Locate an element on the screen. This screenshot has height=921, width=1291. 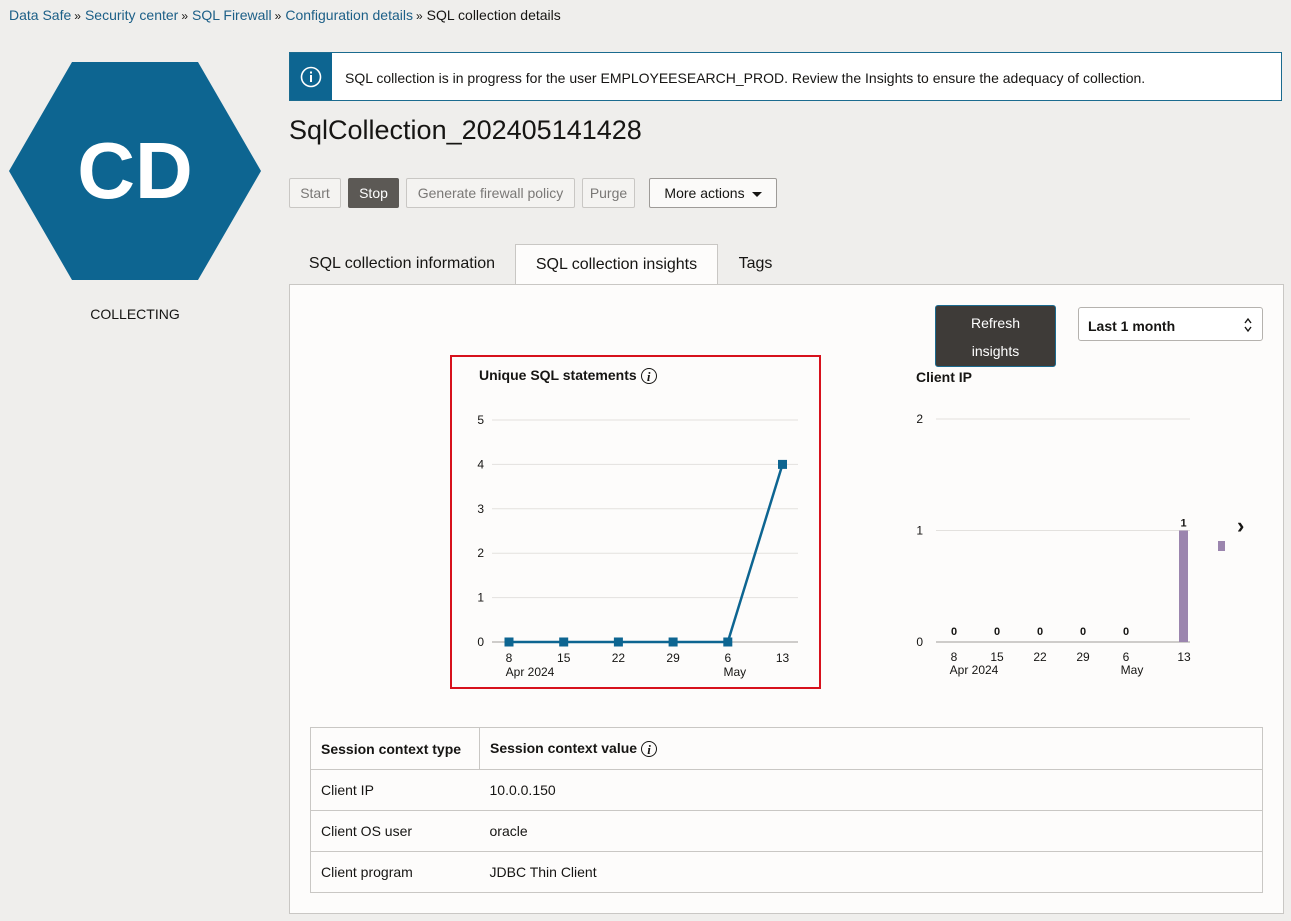
chart-title-client-ip: Client IP is located at coordinates (944, 377).